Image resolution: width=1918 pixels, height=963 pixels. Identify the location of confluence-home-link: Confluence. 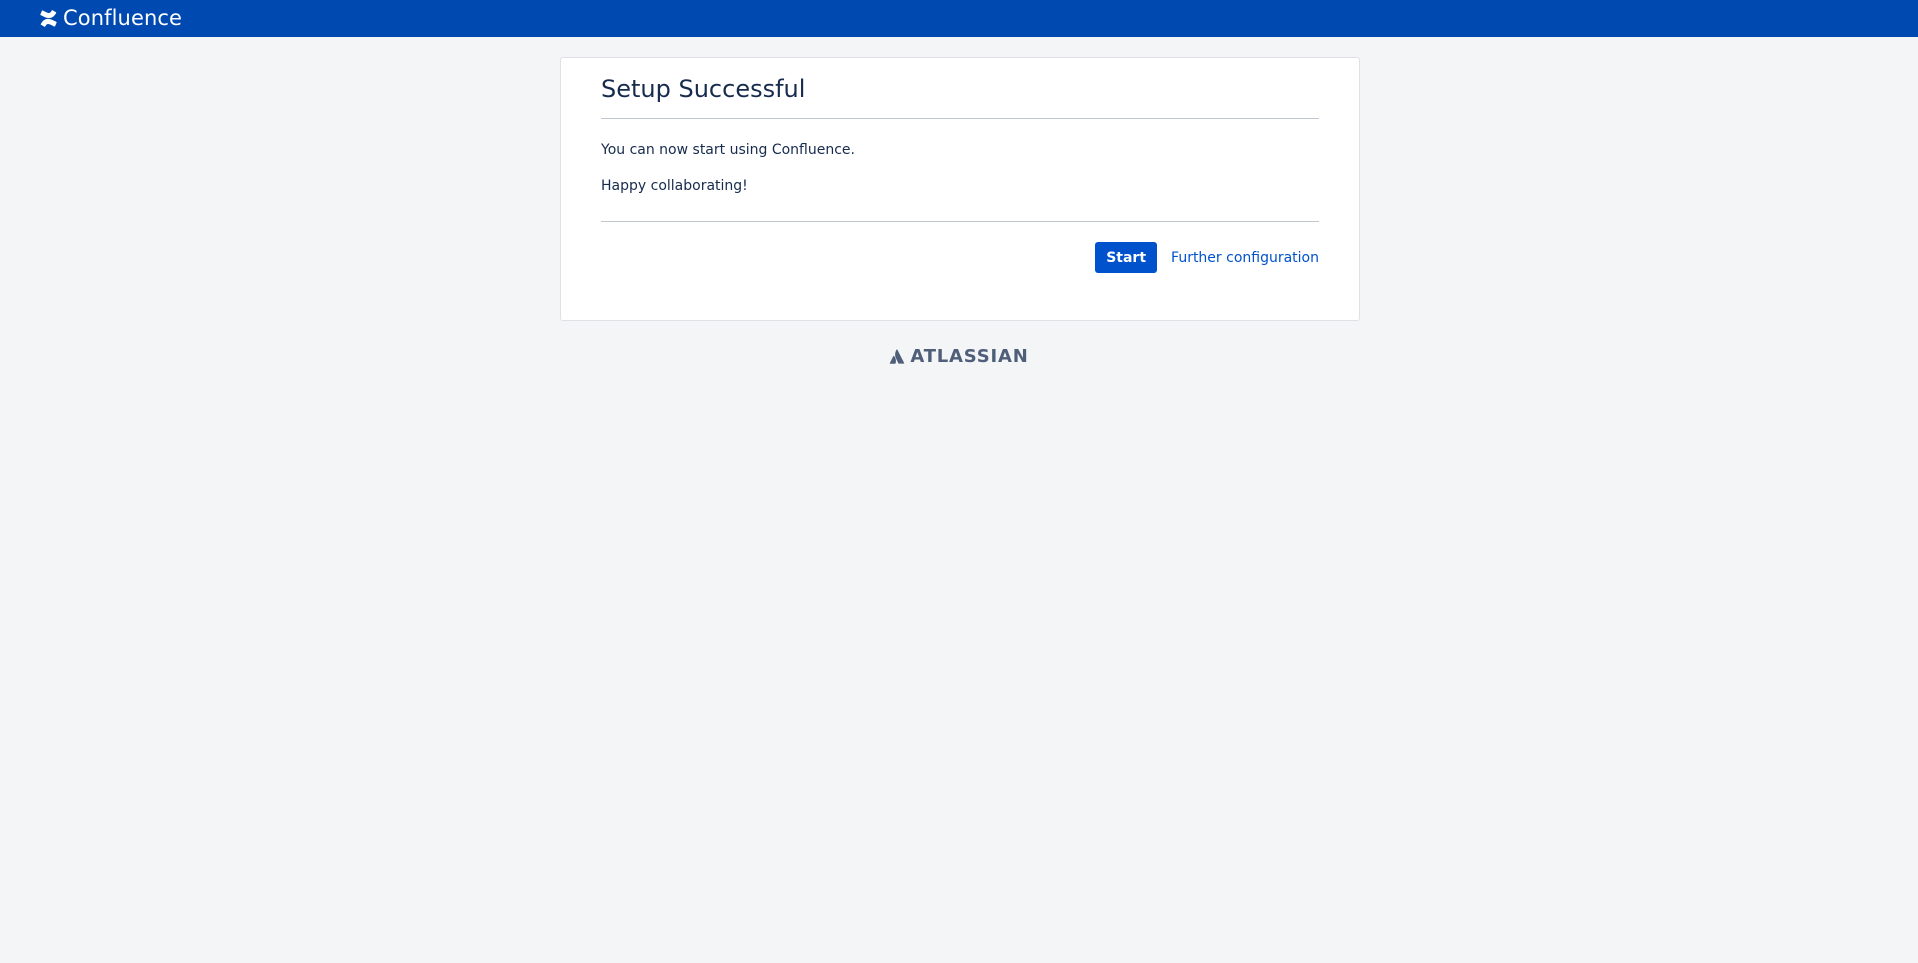
(111, 18).